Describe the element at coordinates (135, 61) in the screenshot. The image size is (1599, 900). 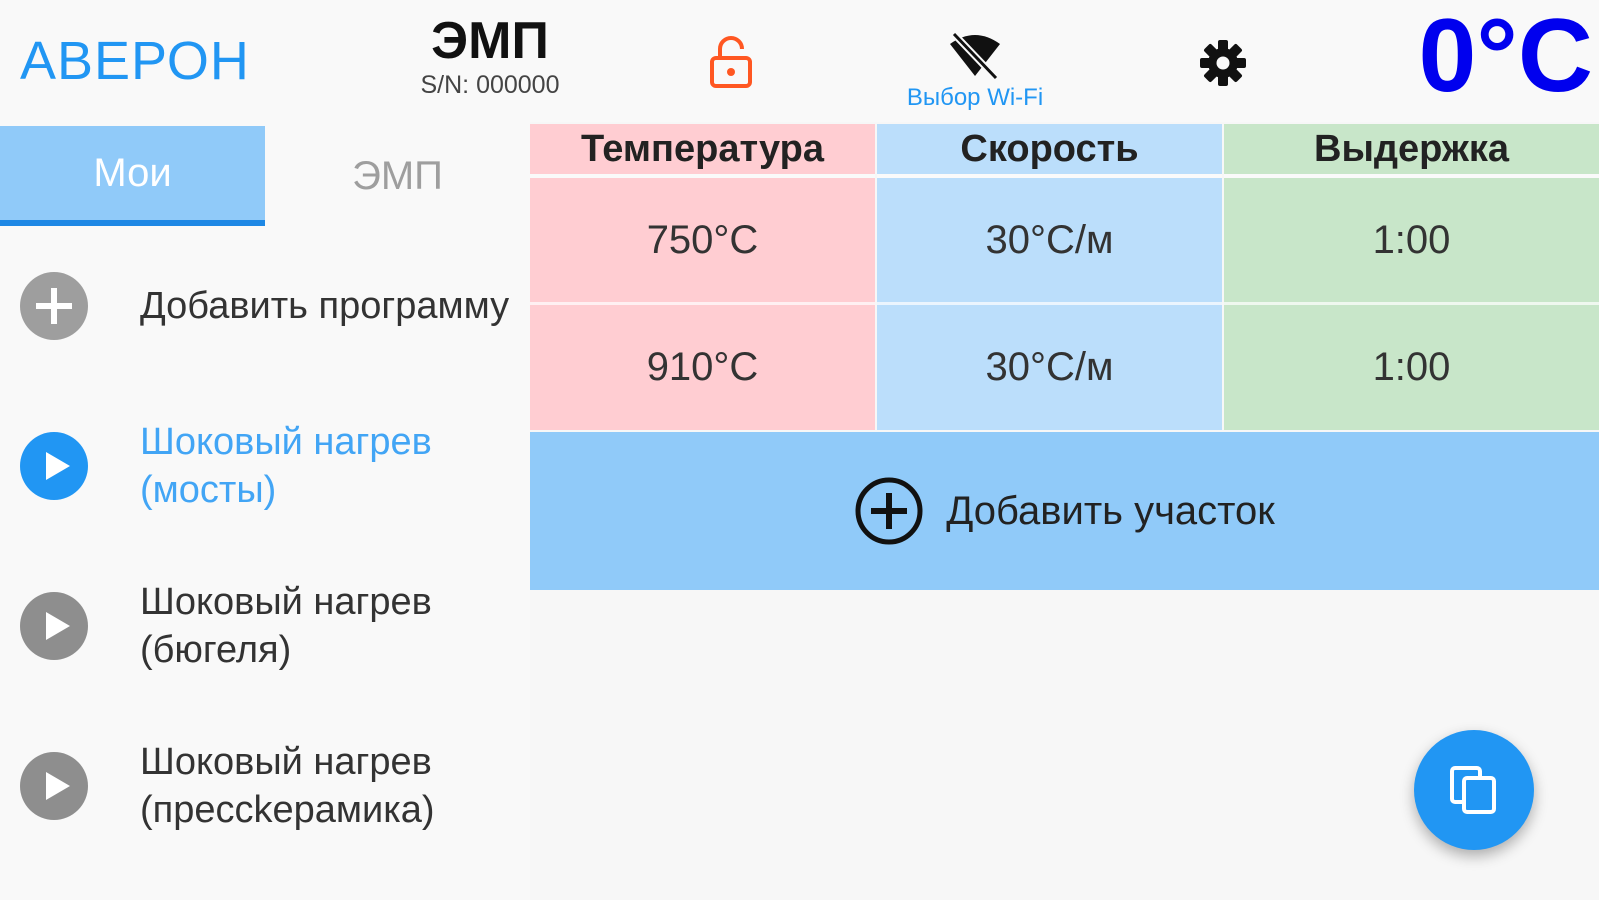
I see `brand-logo-text: АВЕРОН` at that location.